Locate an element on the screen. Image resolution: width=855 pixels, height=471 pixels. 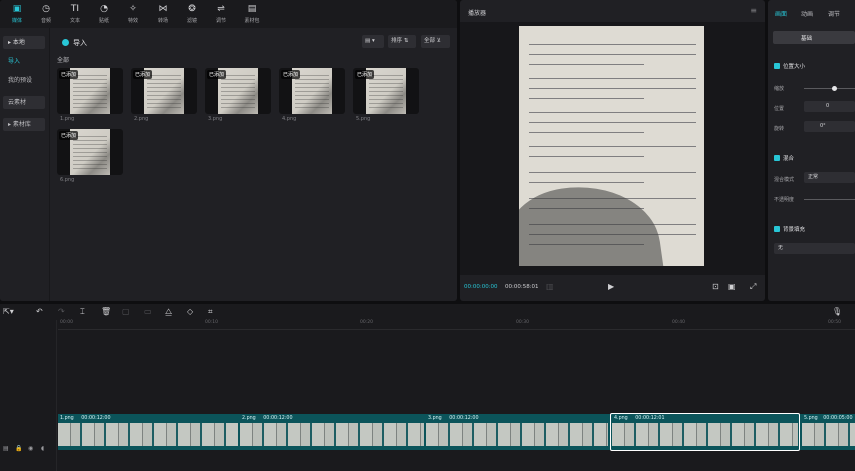
tool-adjust: ⇌ 调节 is located at coordinates (221, 14).